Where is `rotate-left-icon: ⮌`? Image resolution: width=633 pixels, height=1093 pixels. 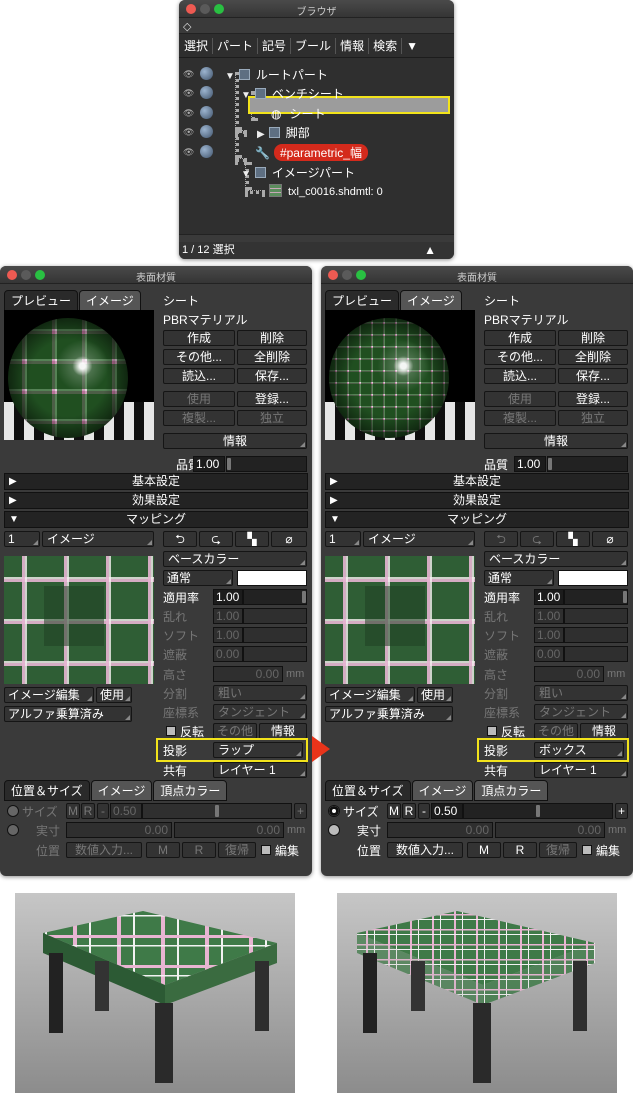
rotate-left-icon: ⮌ is located at coordinates (501, 539).